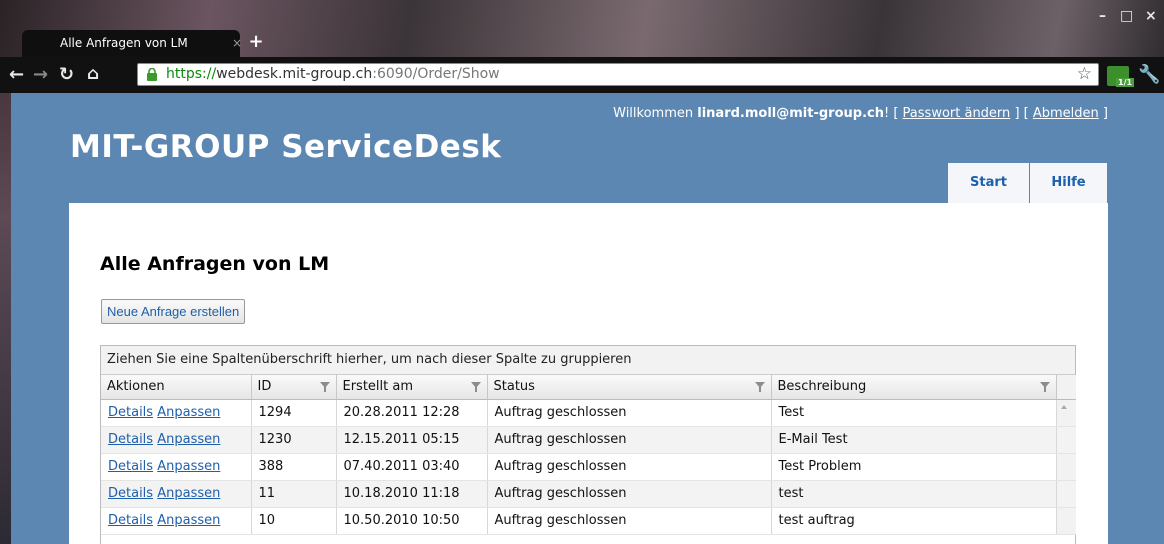 The width and height of the screenshot is (1164, 544). Describe the element at coordinates (1069, 183) in the screenshot. I see `nav-help-tab: Hilfe` at that location.